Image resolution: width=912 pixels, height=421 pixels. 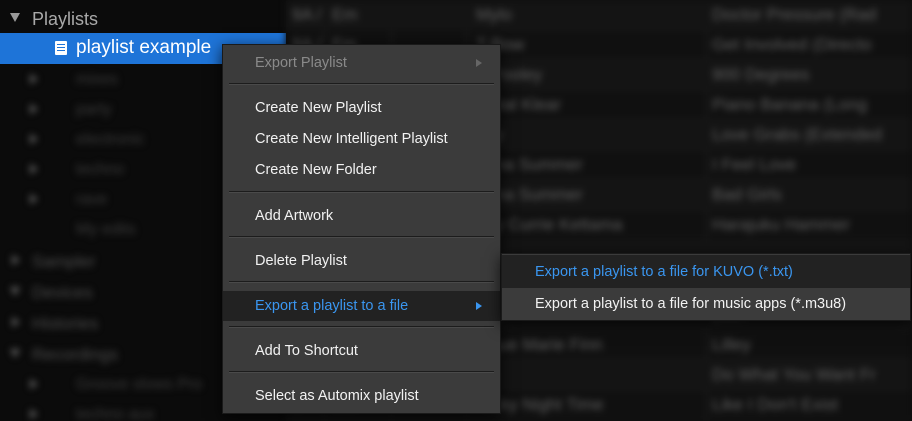 I want to click on menu-item-delete-playlist: Delete Playlist, so click(x=361, y=261).